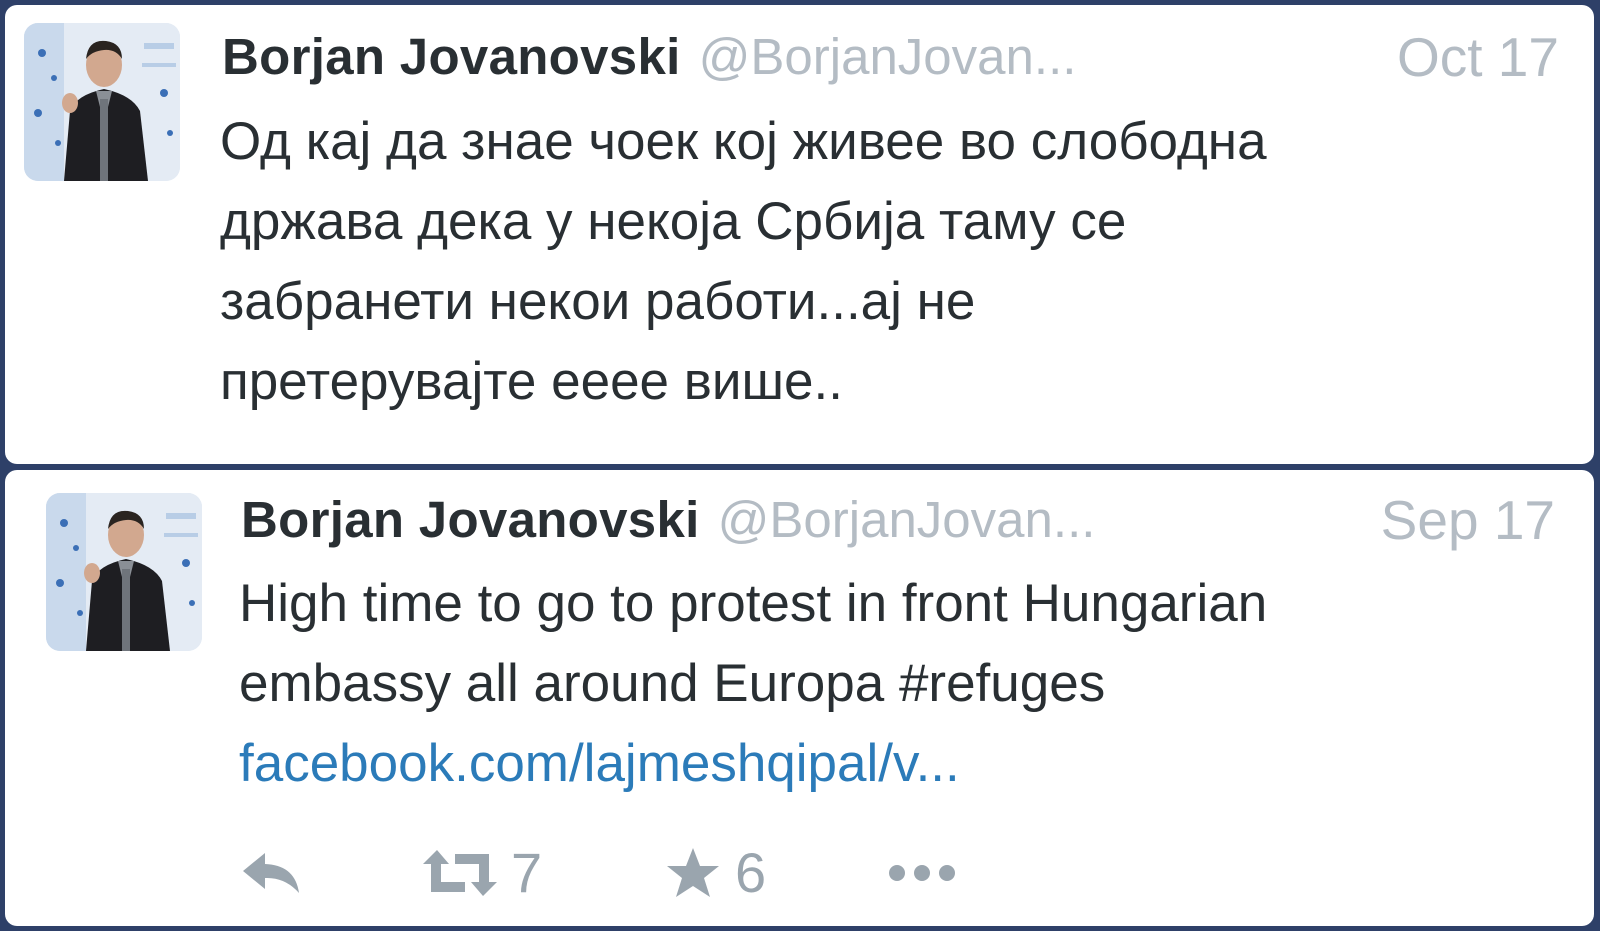 This screenshot has height=931, width=1600. I want to click on more-button, so click(922, 873).